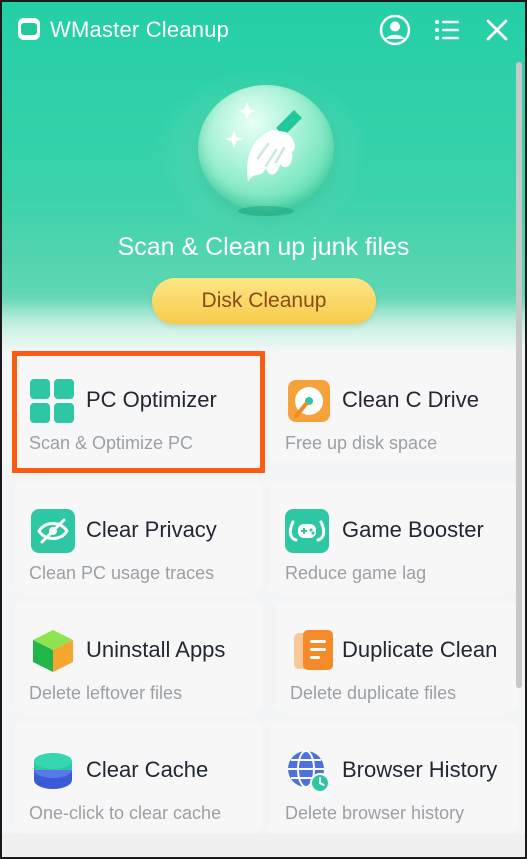 The image size is (527, 859). What do you see at coordinates (519, 375) in the screenshot?
I see `scrollbar` at bounding box center [519, 375].